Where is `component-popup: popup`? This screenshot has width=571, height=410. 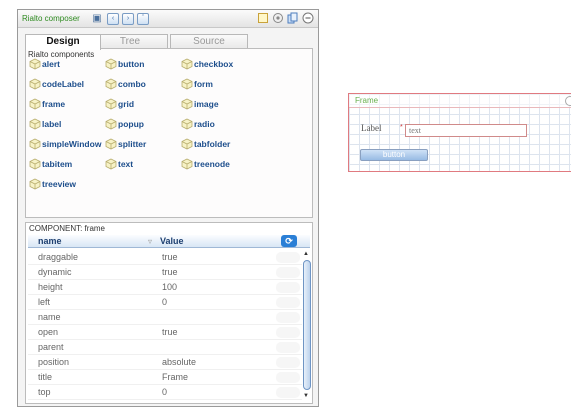 component-popup: popup is located at coordinates (124, 124).